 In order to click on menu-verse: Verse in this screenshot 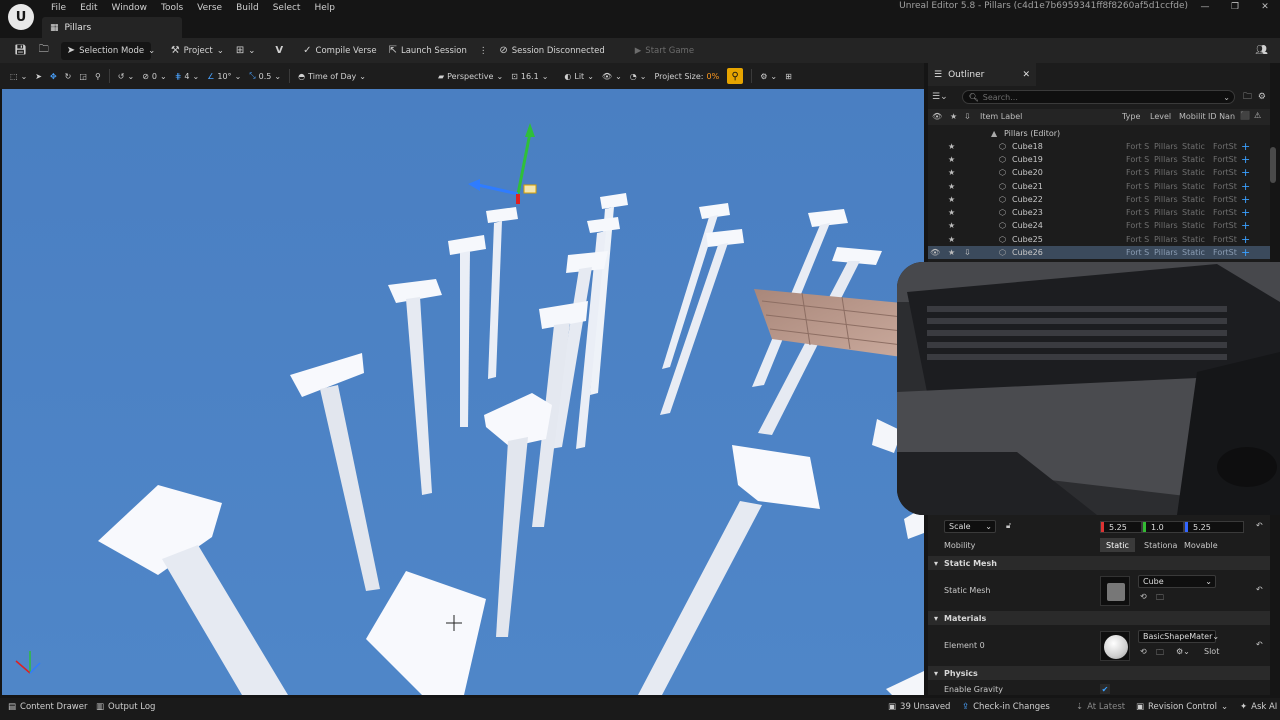, I will do `click(209, 8)`.